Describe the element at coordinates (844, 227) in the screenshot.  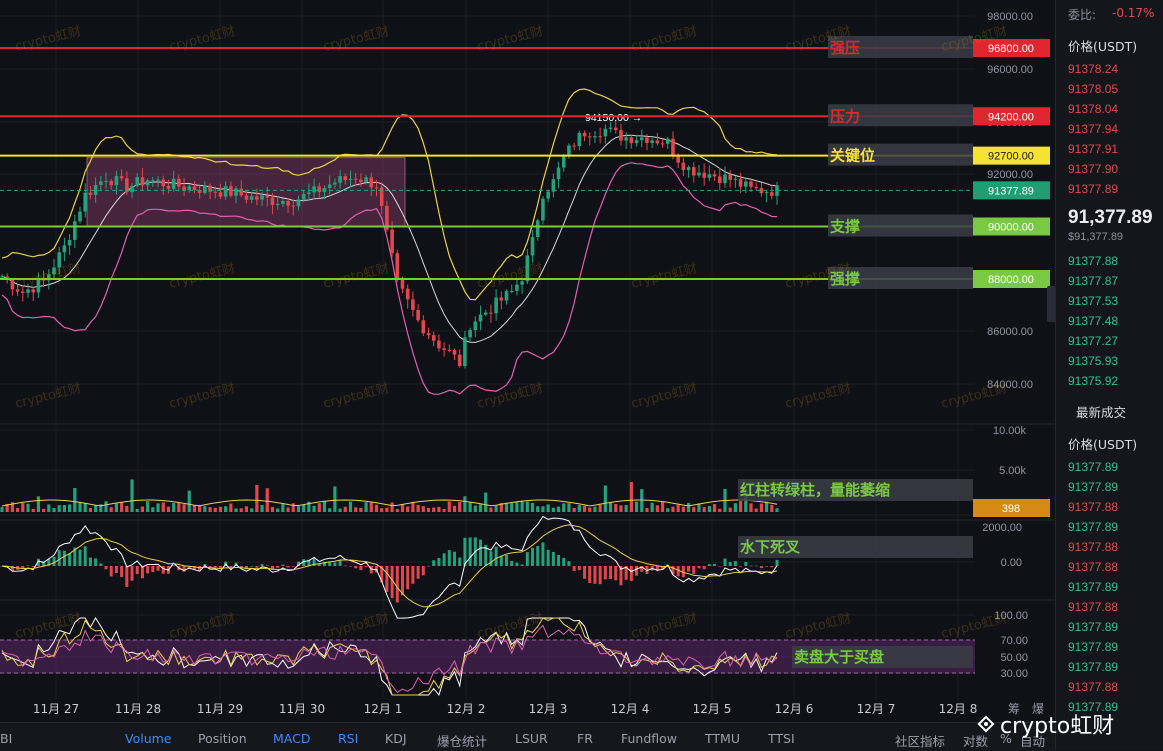
I see `level-note-90000.00: 支撑` at that location.